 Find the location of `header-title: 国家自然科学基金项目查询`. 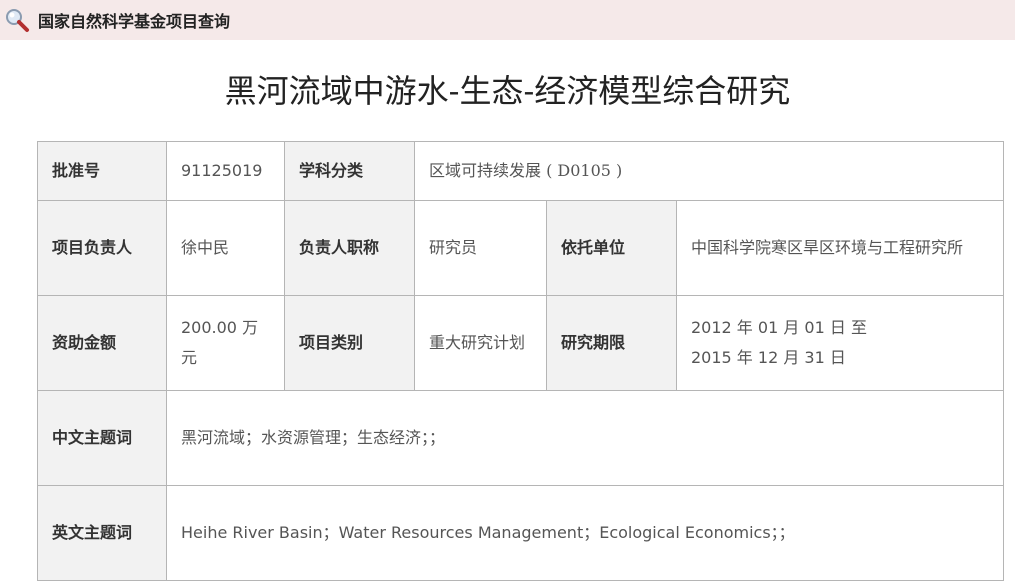

header-title: 国家自然科学基金项目查询 is located at coordinates (134, 21).